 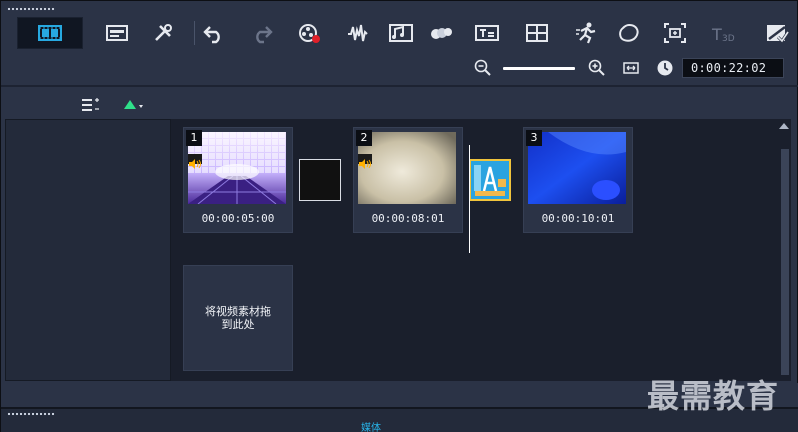 I want to click on transition-slot-selected, so click(x=490, y=180).